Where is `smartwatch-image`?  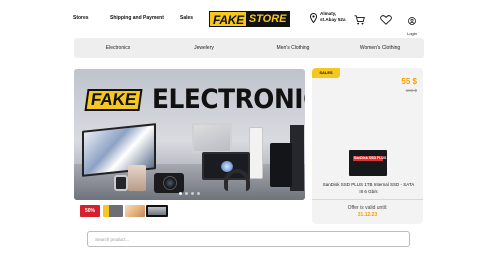 smartwatch-image is located at coordinates (121, 183).